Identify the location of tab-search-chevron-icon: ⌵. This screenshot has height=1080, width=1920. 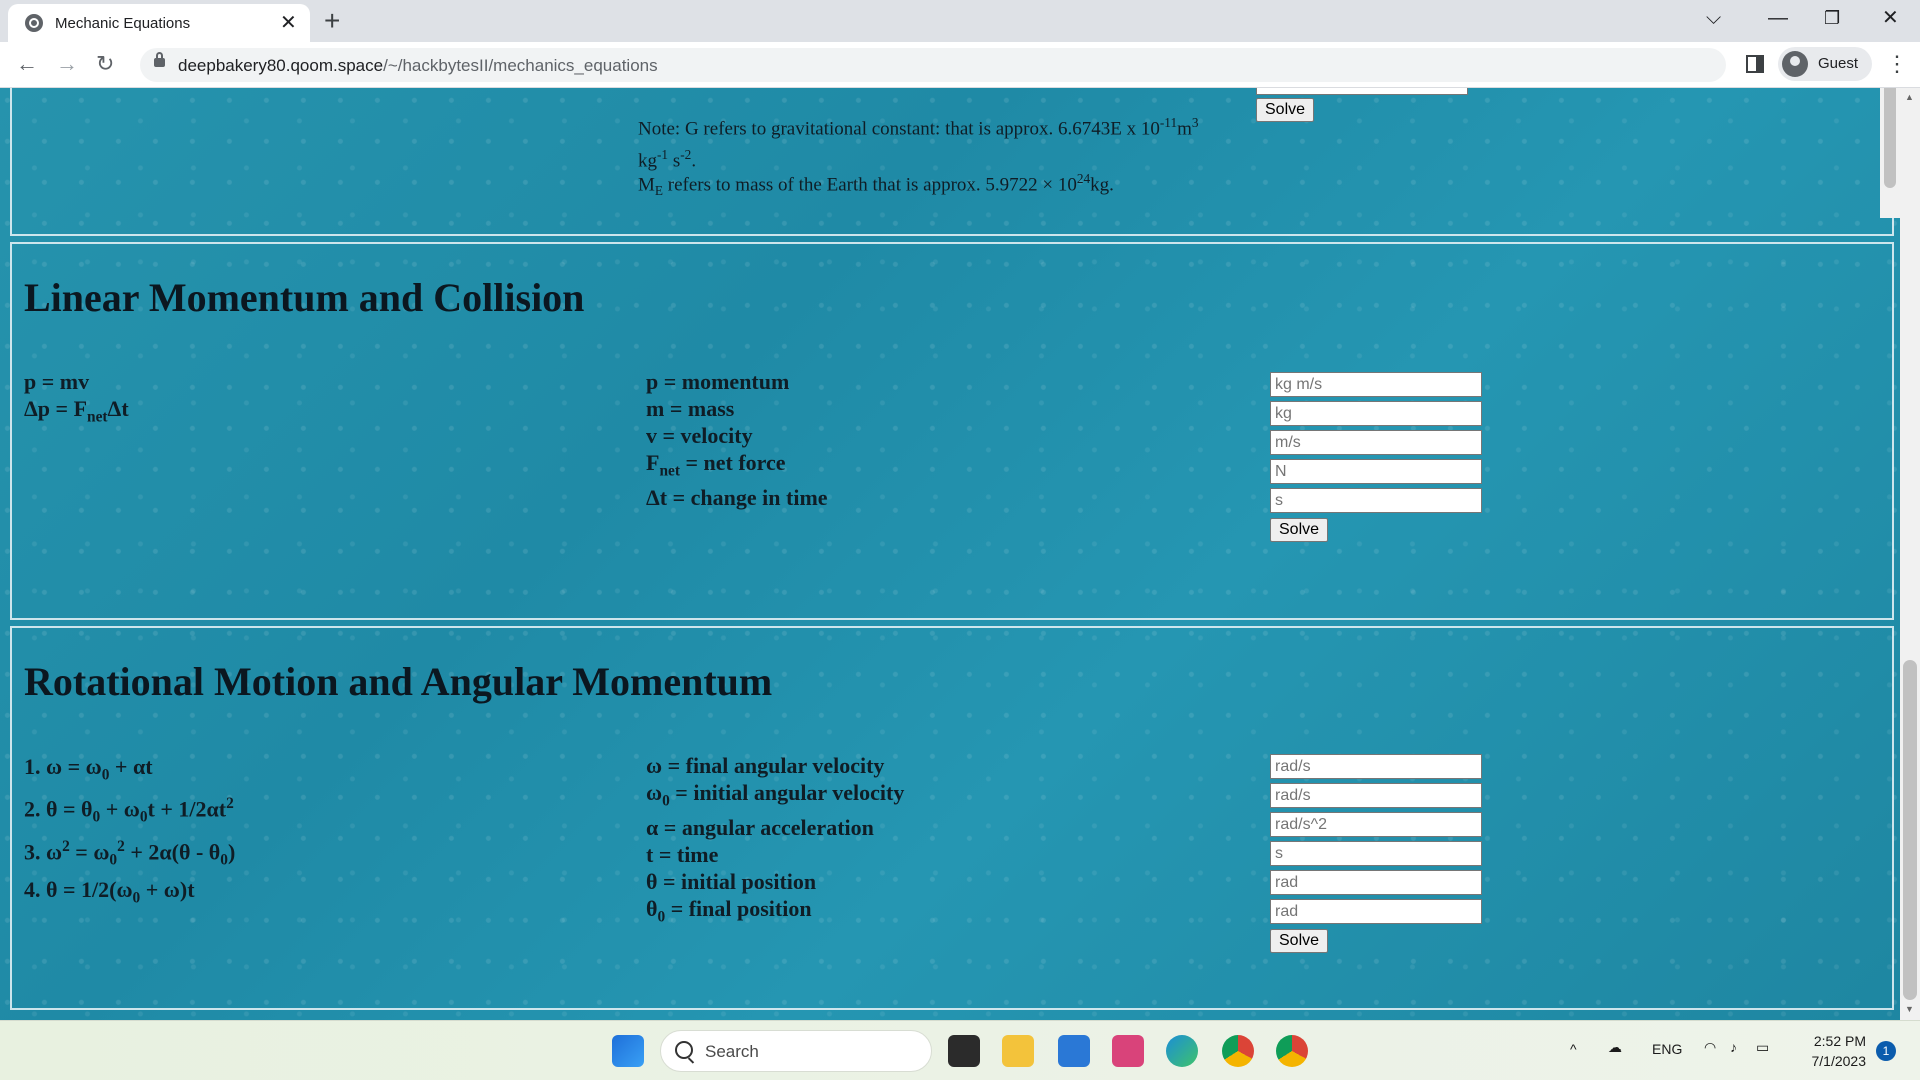
(1713, 18).